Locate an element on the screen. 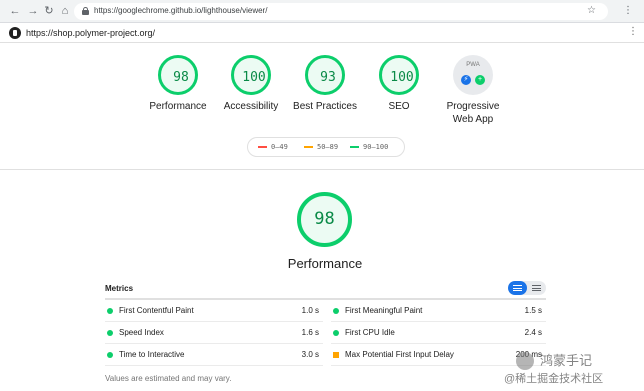  legend-fail-swatch is located at coordinates (262, 147).